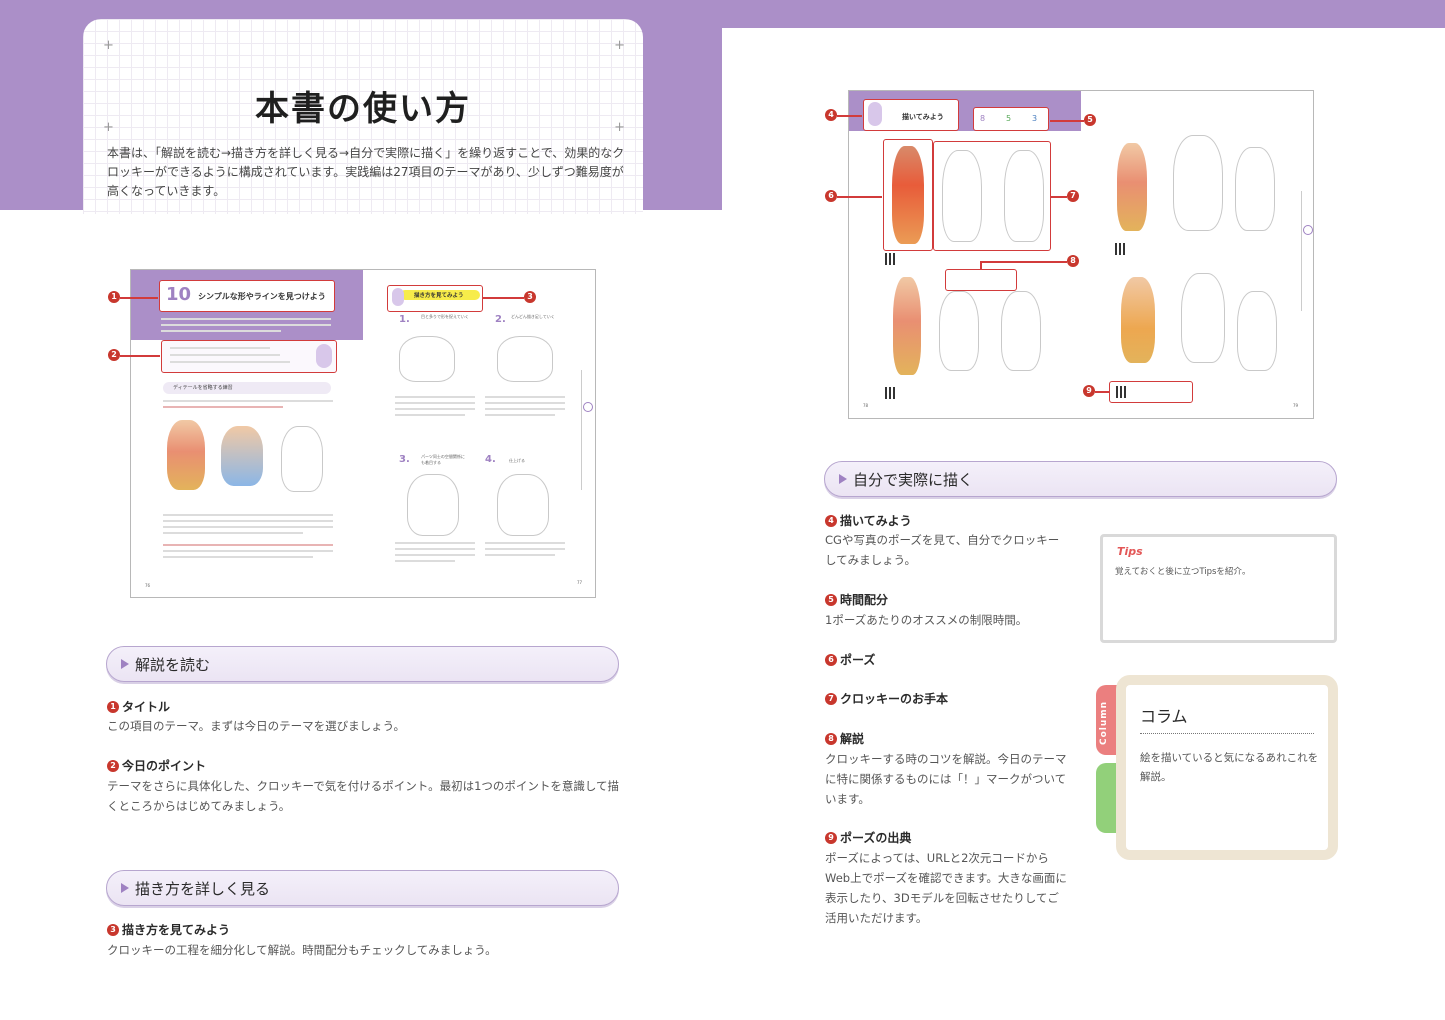  Describe the element at coordinates (500, 319) in the screenshot. I see `step-number: 2.` at that location.